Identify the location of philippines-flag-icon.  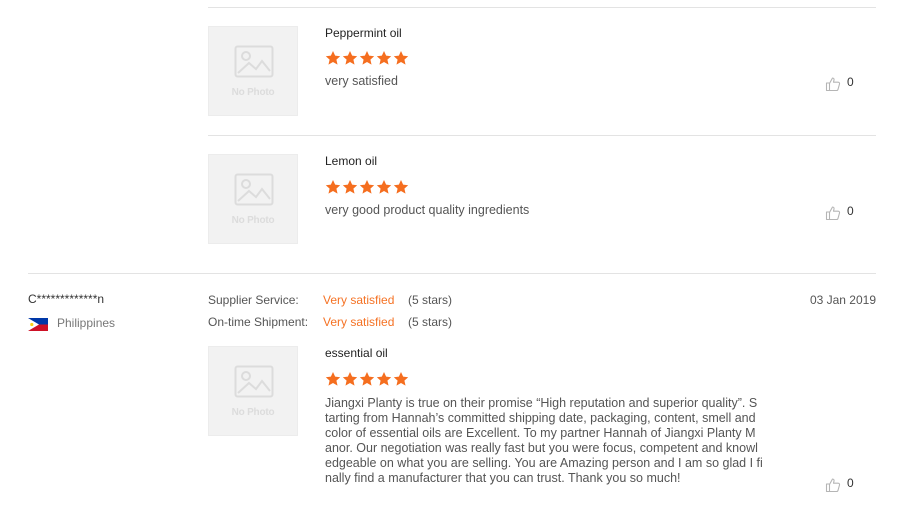
(38, 324).